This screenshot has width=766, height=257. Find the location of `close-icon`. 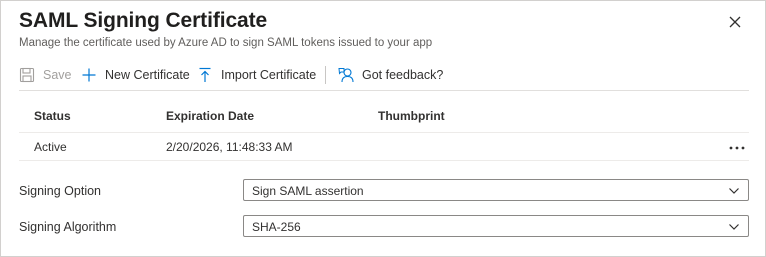

close-icon is located at coordinates (735, 22).